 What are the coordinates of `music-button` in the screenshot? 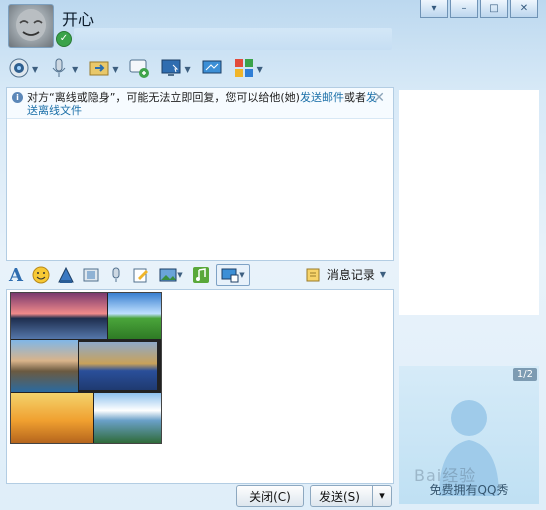 It's located at (201, 275).